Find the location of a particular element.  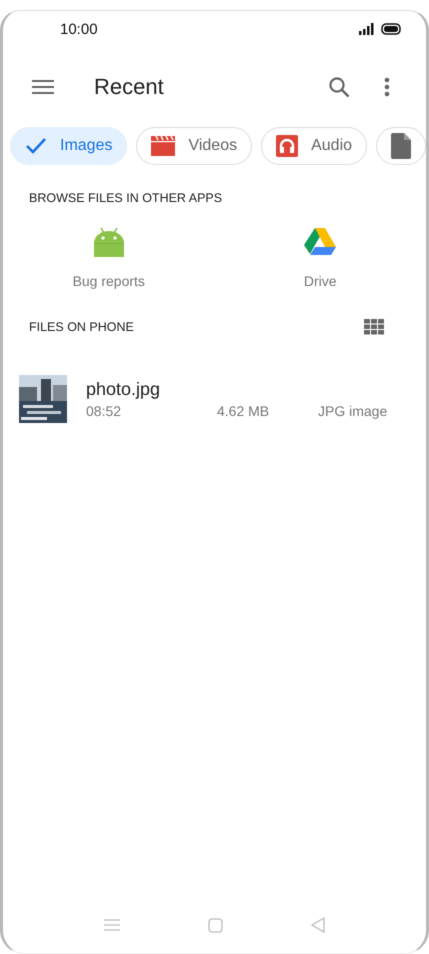

headphones-icon is located at coordinates (287, 146).